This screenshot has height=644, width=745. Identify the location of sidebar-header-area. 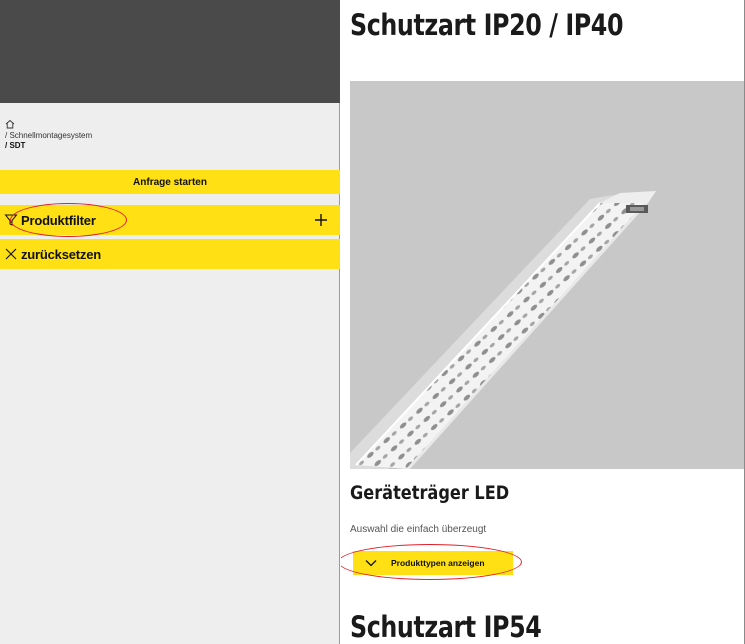
(170, 51).